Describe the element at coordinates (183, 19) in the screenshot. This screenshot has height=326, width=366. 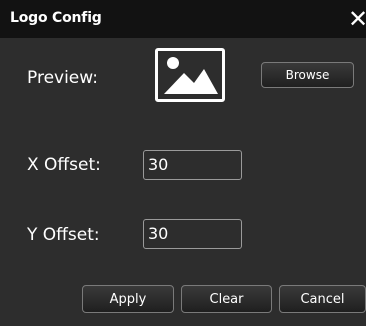
I see `title-bar: Logo Config ✕` at that location.